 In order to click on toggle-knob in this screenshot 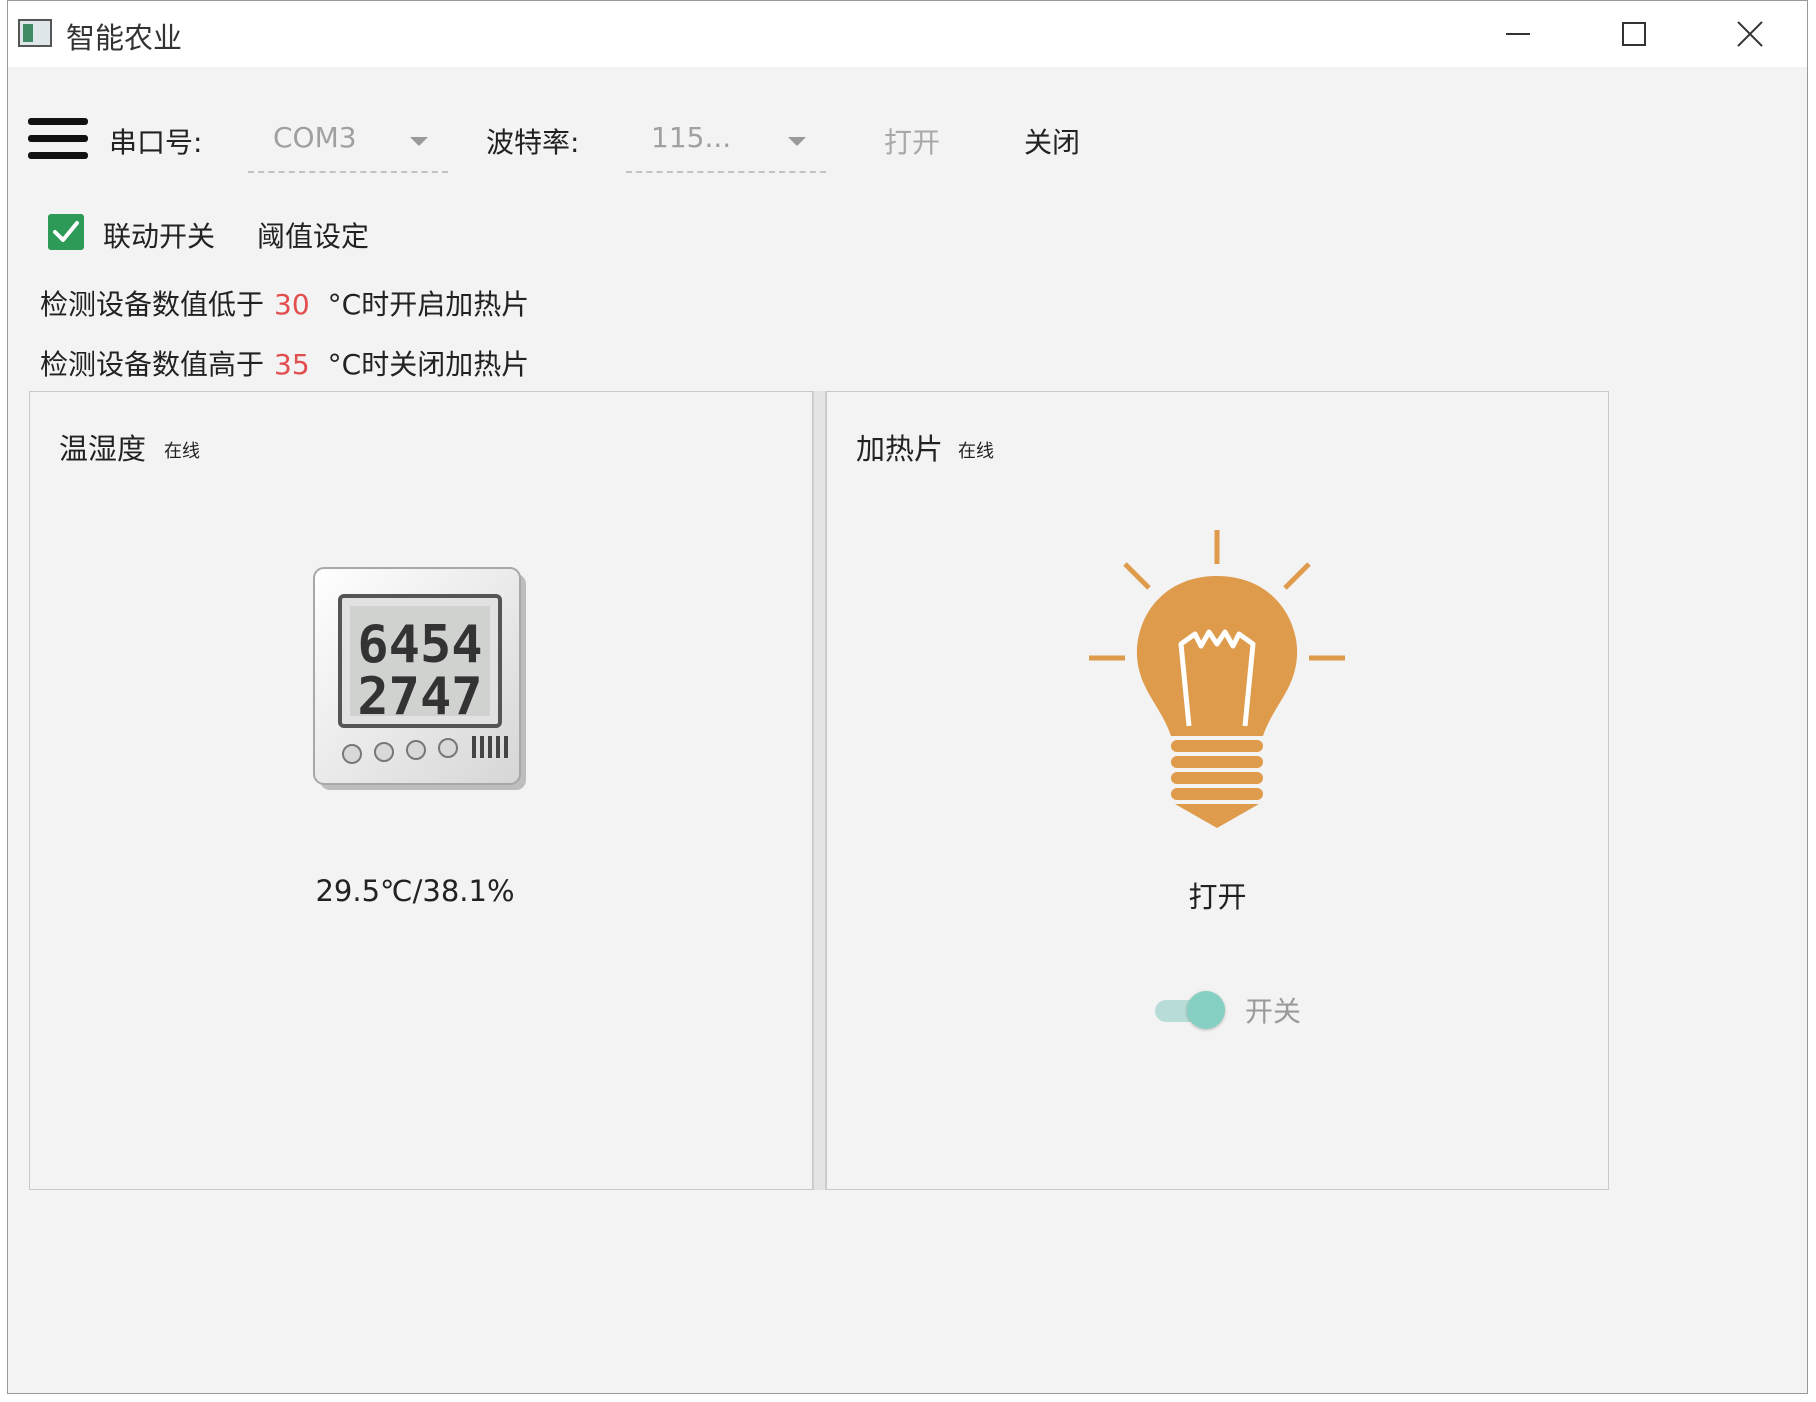, I will do `click(1206, 1010)`.